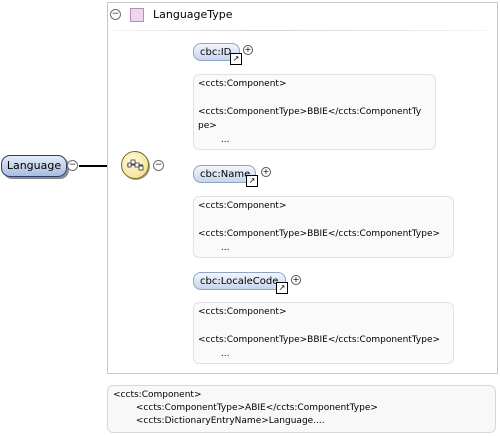  Describe the element at coordinates (299, 30) in the screenshot. I see `header-divider` at that location.